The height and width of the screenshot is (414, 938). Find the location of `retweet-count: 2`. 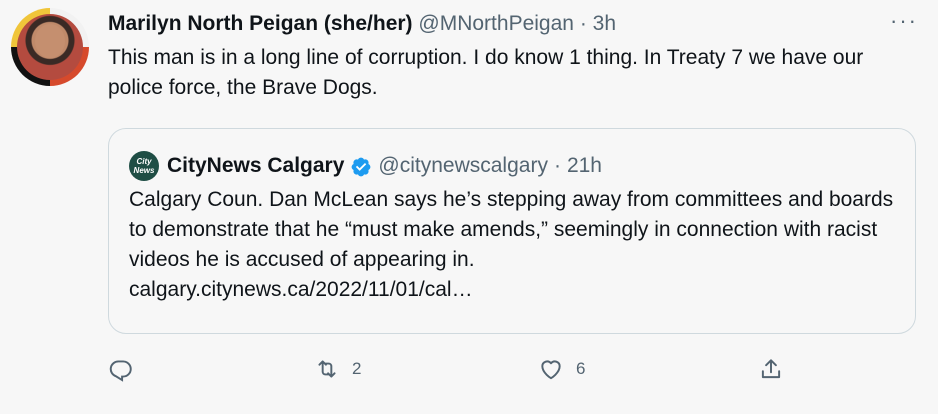

retweet-count: 2 is located at coordinates (357, 368).